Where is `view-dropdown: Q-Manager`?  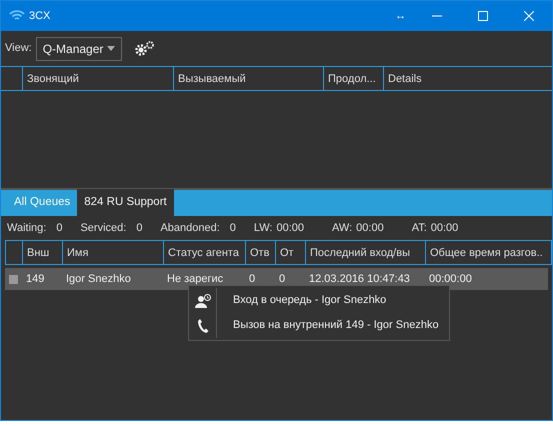
view-dropdown: Q-Manager is located at coordinates (79, 48).